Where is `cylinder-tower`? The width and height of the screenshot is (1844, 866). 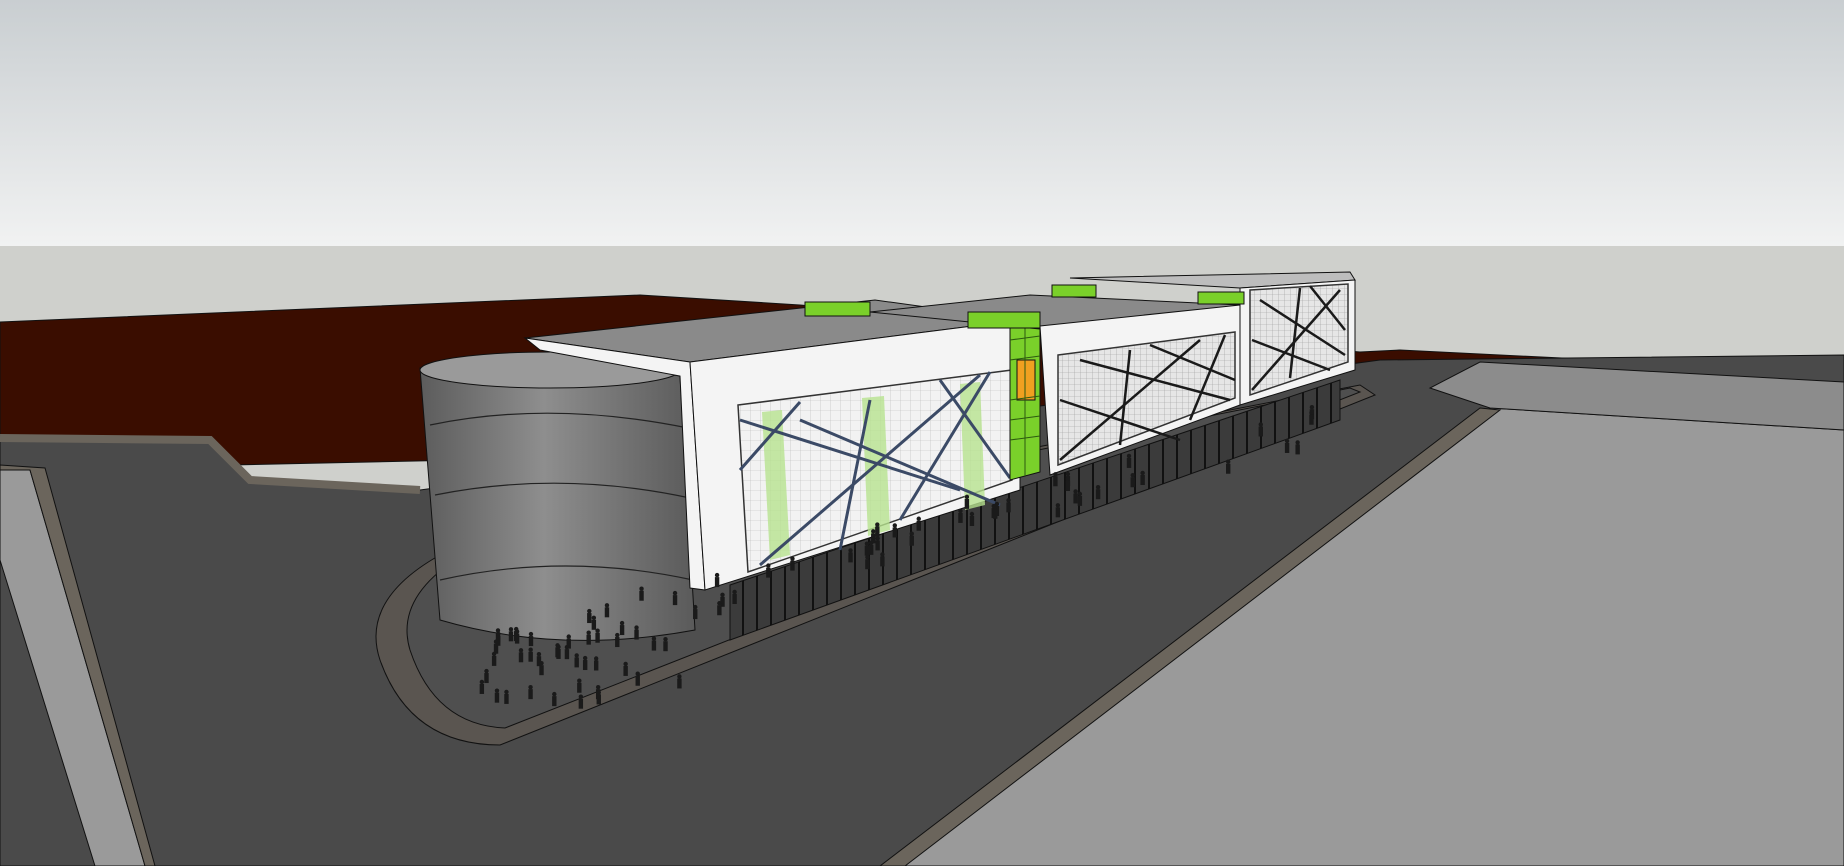 cylinder-tower is located at coordinates (557, 500).